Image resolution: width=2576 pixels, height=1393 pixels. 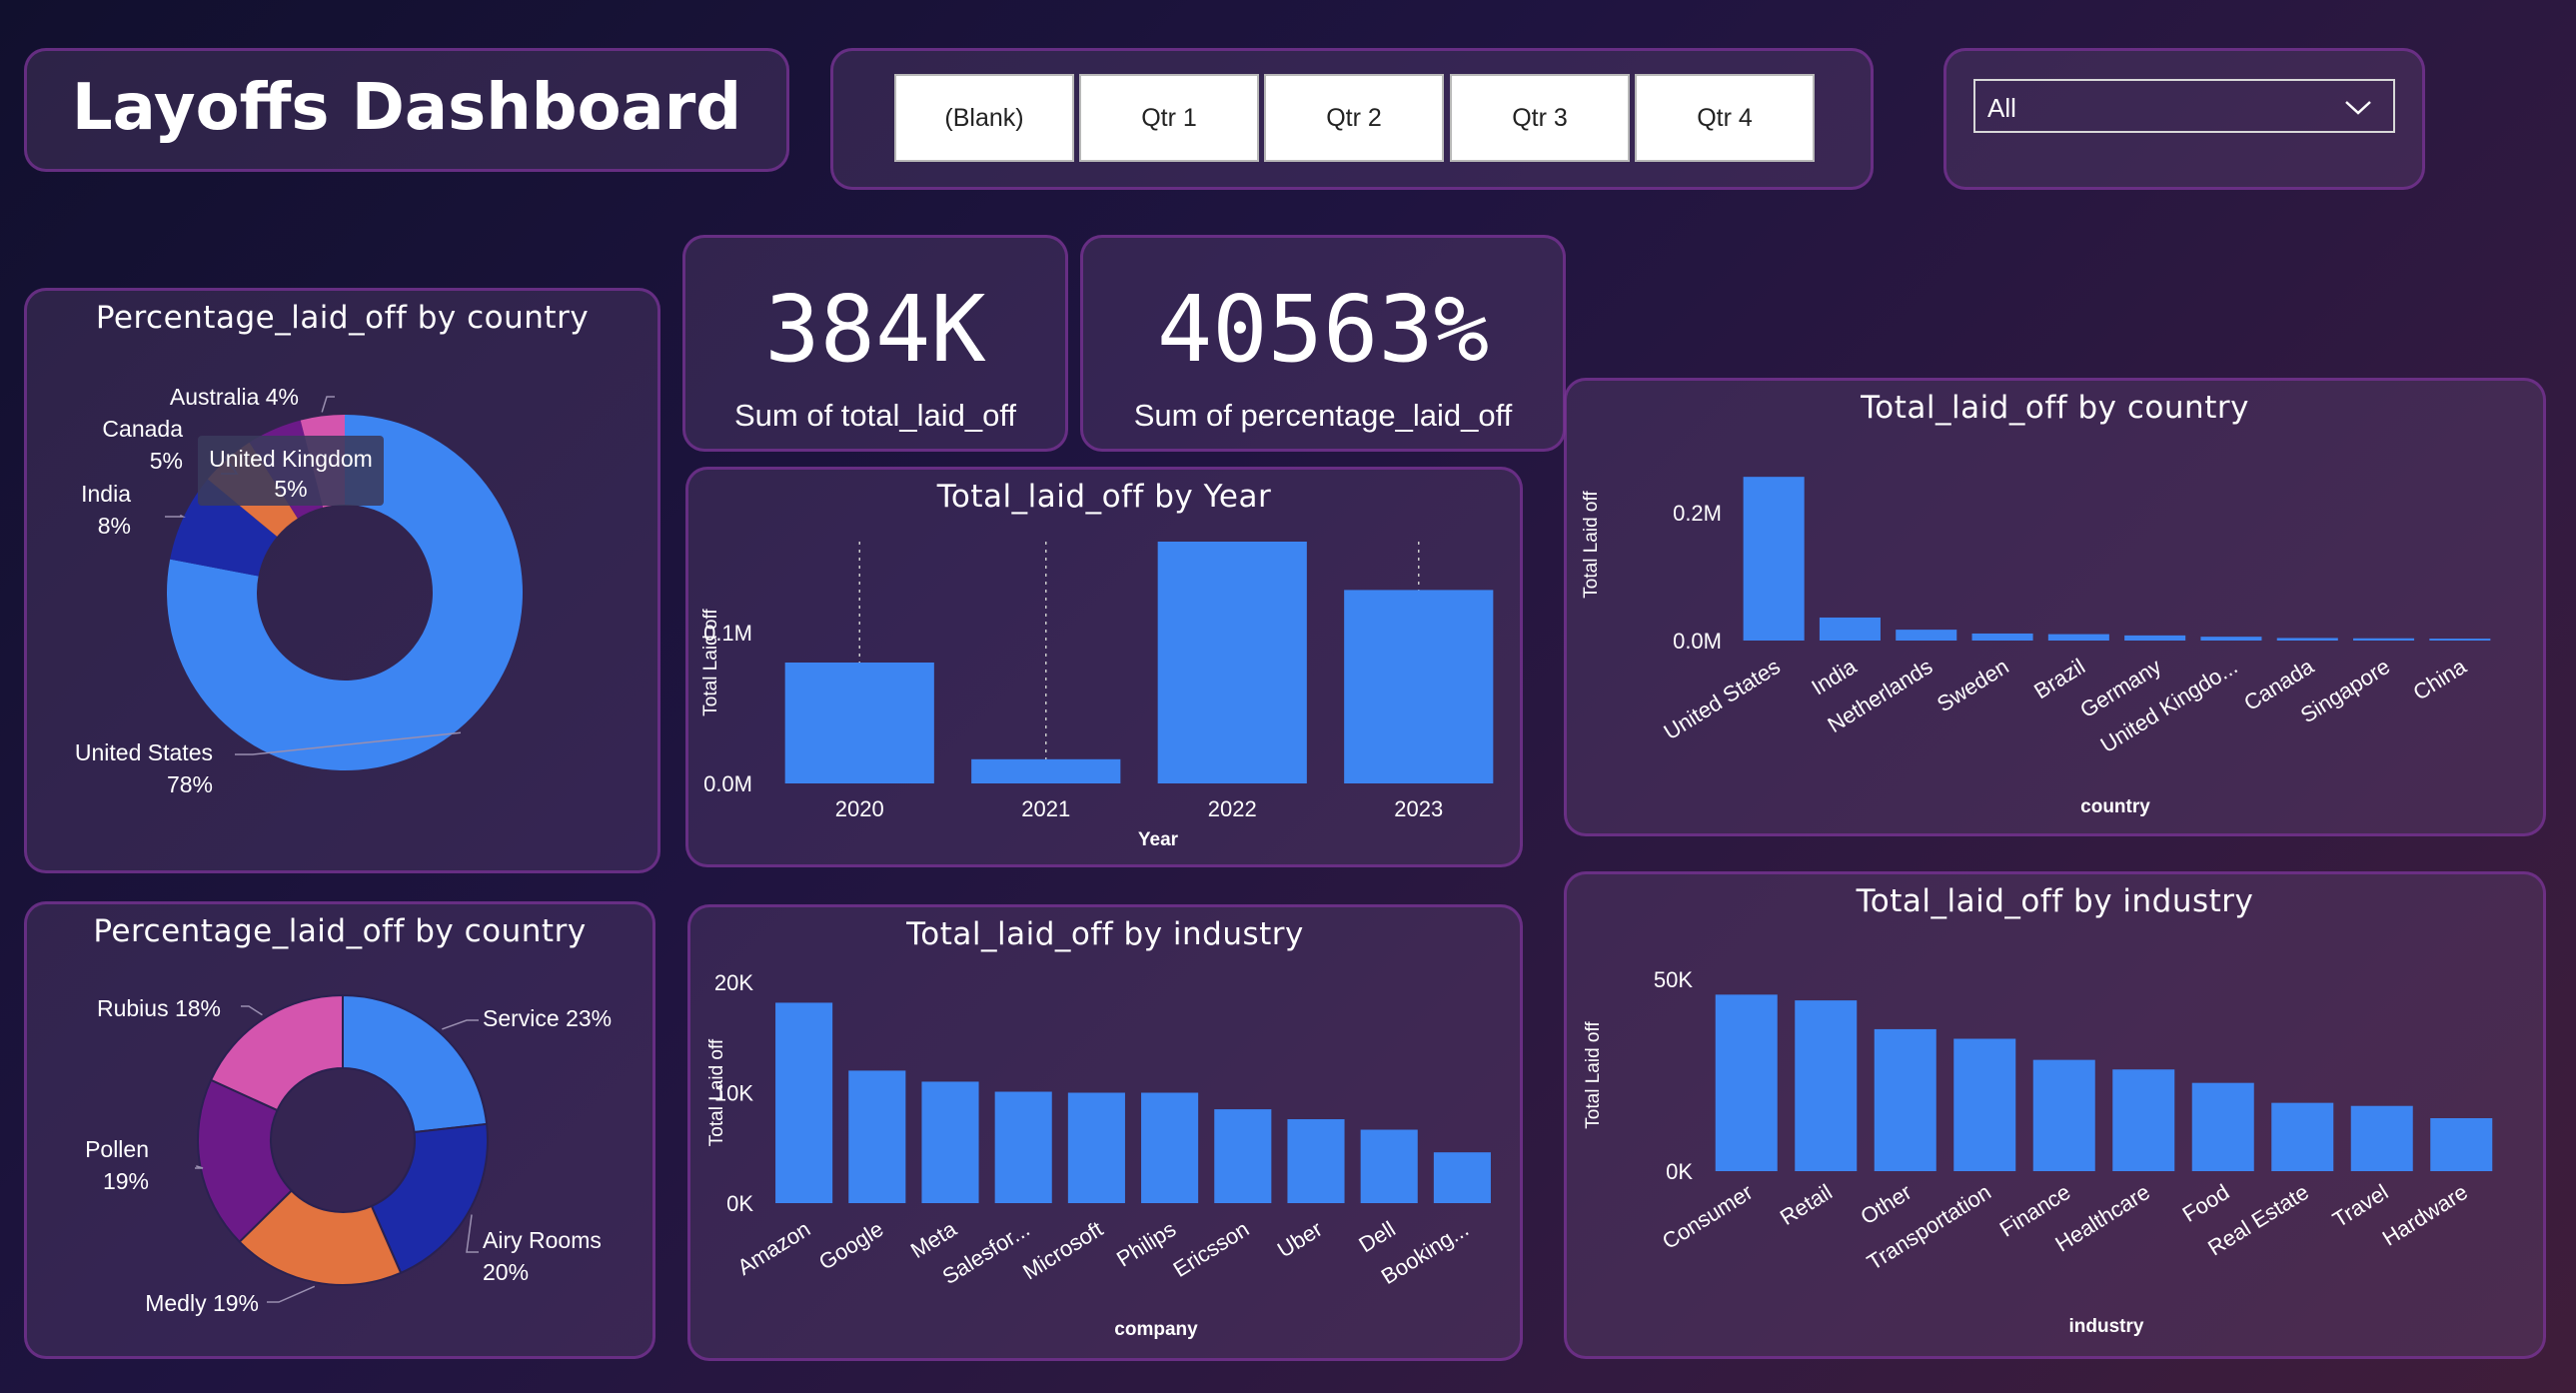 What do you see at coordinates (2460, 640) in the screenshot?
I see `bar-china` at bounding box center [2460, 640].